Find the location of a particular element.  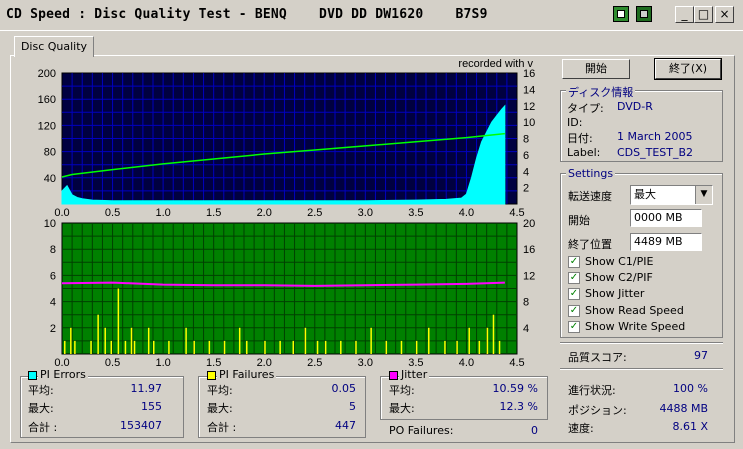

y-tick-label: 8 is located at coordinates (53, 250).